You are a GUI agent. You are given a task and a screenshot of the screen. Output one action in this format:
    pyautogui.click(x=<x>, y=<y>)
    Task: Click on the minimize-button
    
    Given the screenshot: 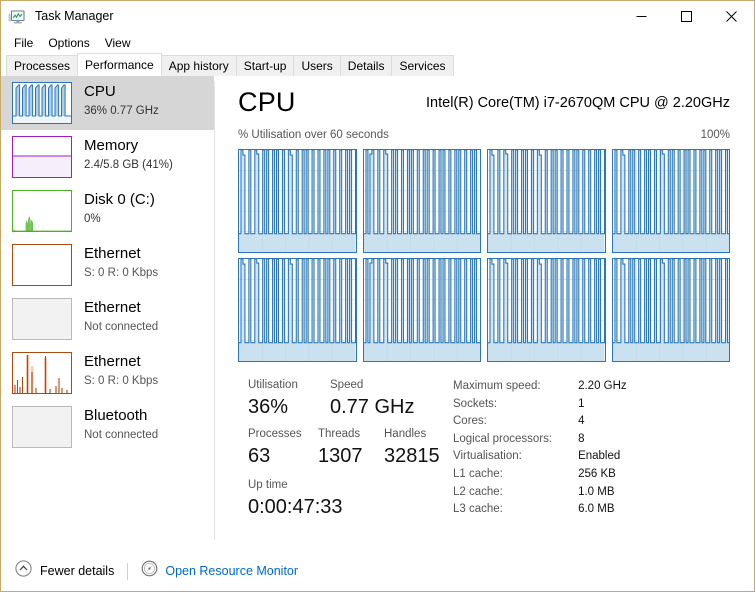 What is the action you would take?
    pyautogui.click(x=641, y=16)
    